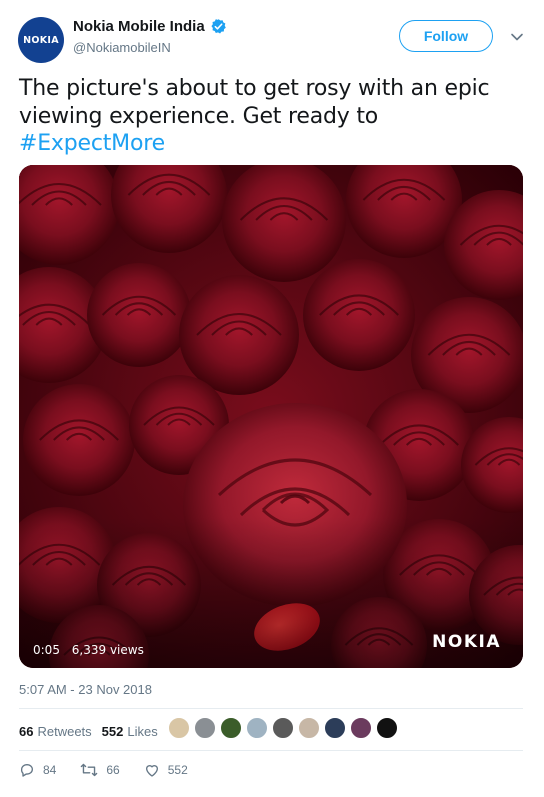  I want to click on nokia-watermark-logo: NOKIA, so click(466, 642).